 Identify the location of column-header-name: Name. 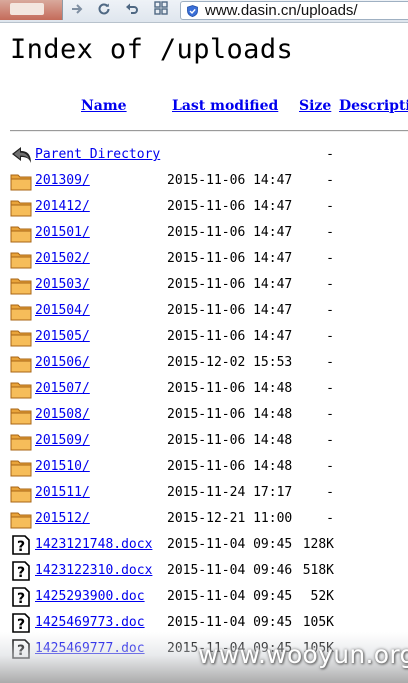
(104, 106).